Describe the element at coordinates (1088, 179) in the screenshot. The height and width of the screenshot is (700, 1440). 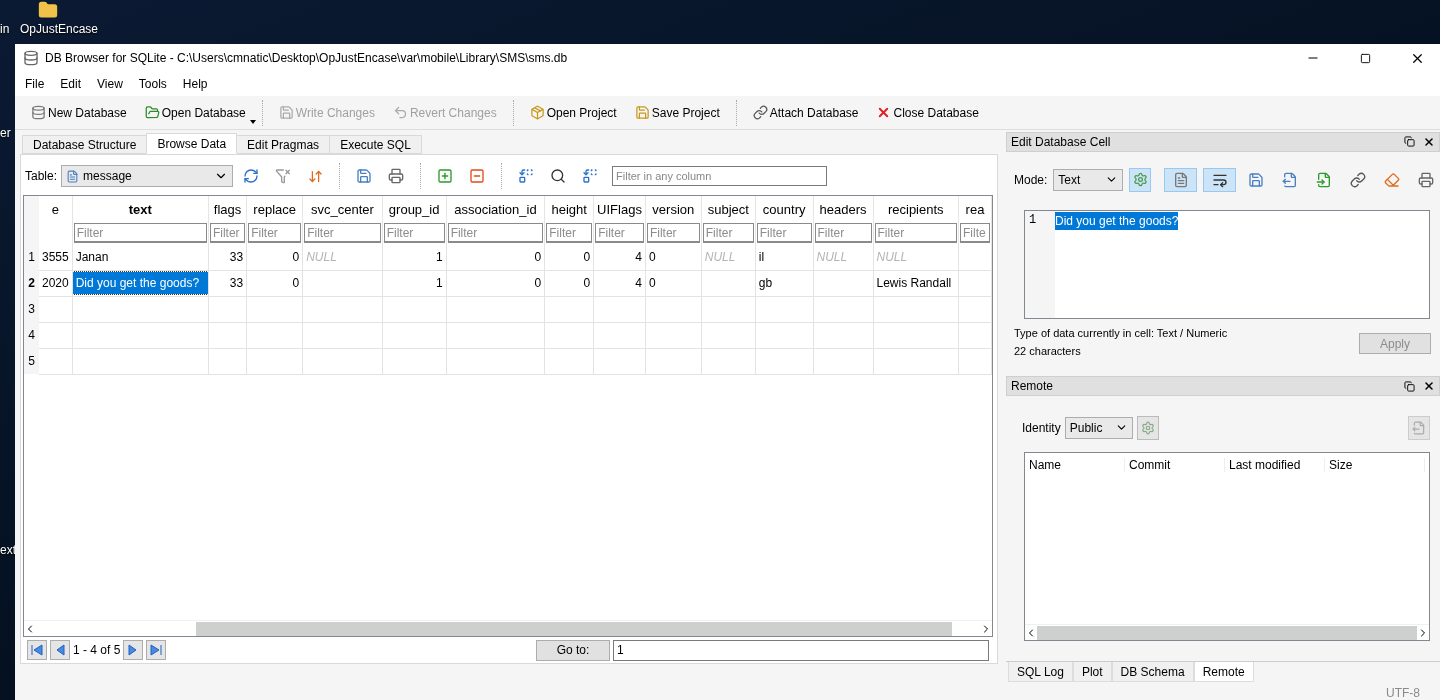
I see `mode-dropdown: Text` at that location.